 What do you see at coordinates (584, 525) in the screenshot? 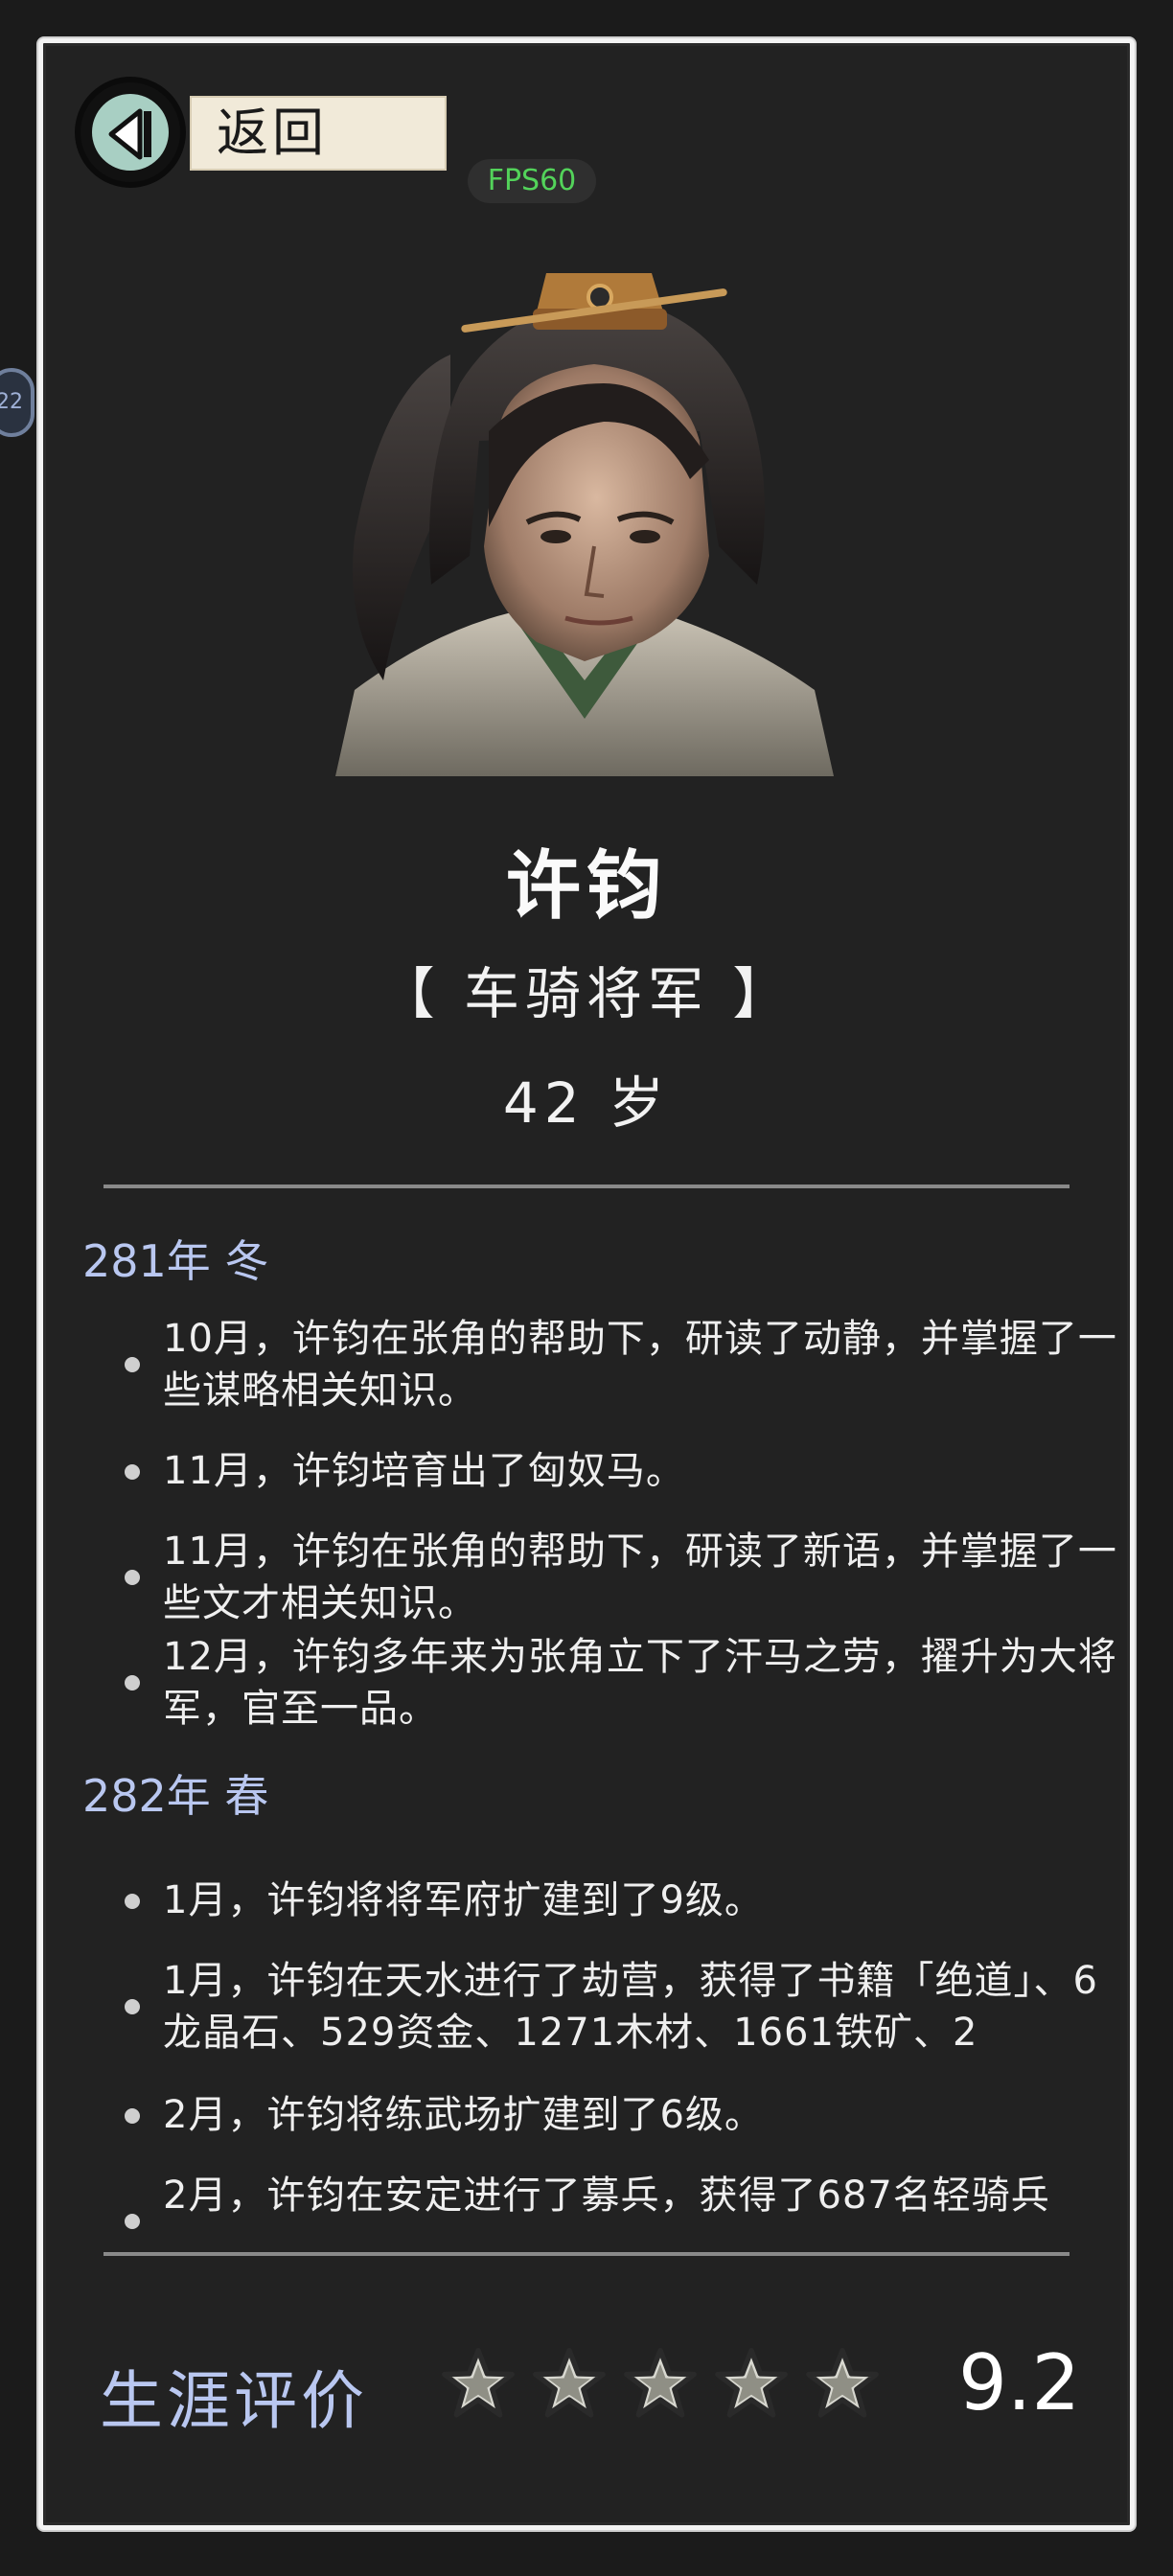
I see `character-portrait` at bounding box center [584, 525].